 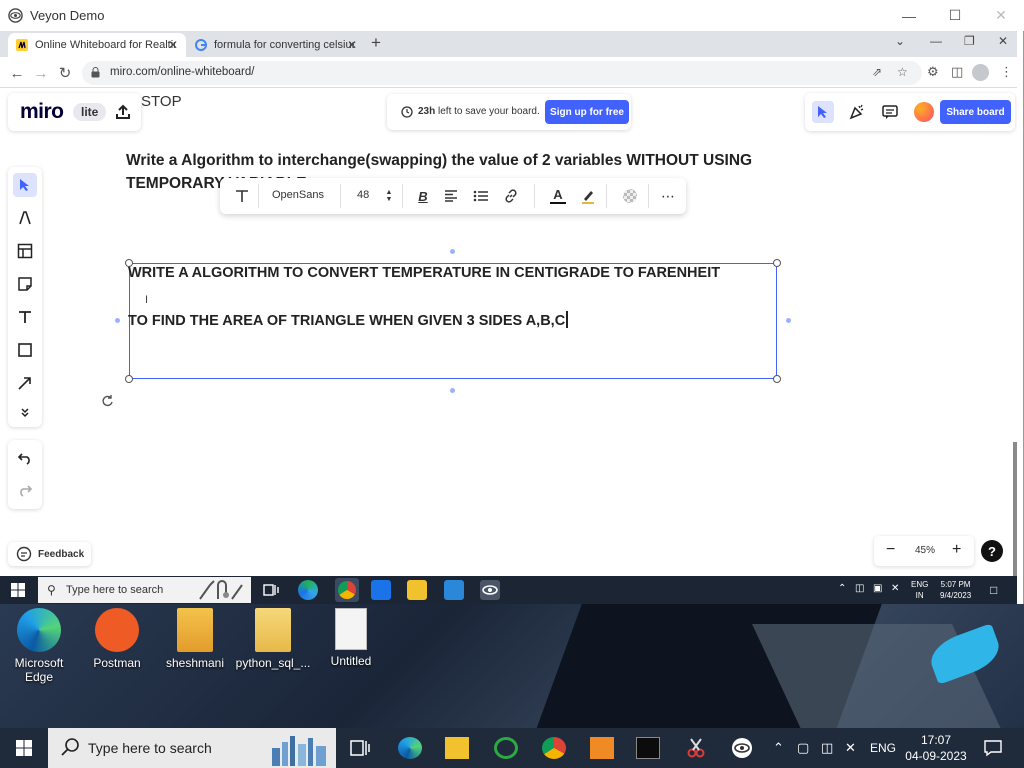 I want to click on windows-start-icon, so click(x=18, y=590).